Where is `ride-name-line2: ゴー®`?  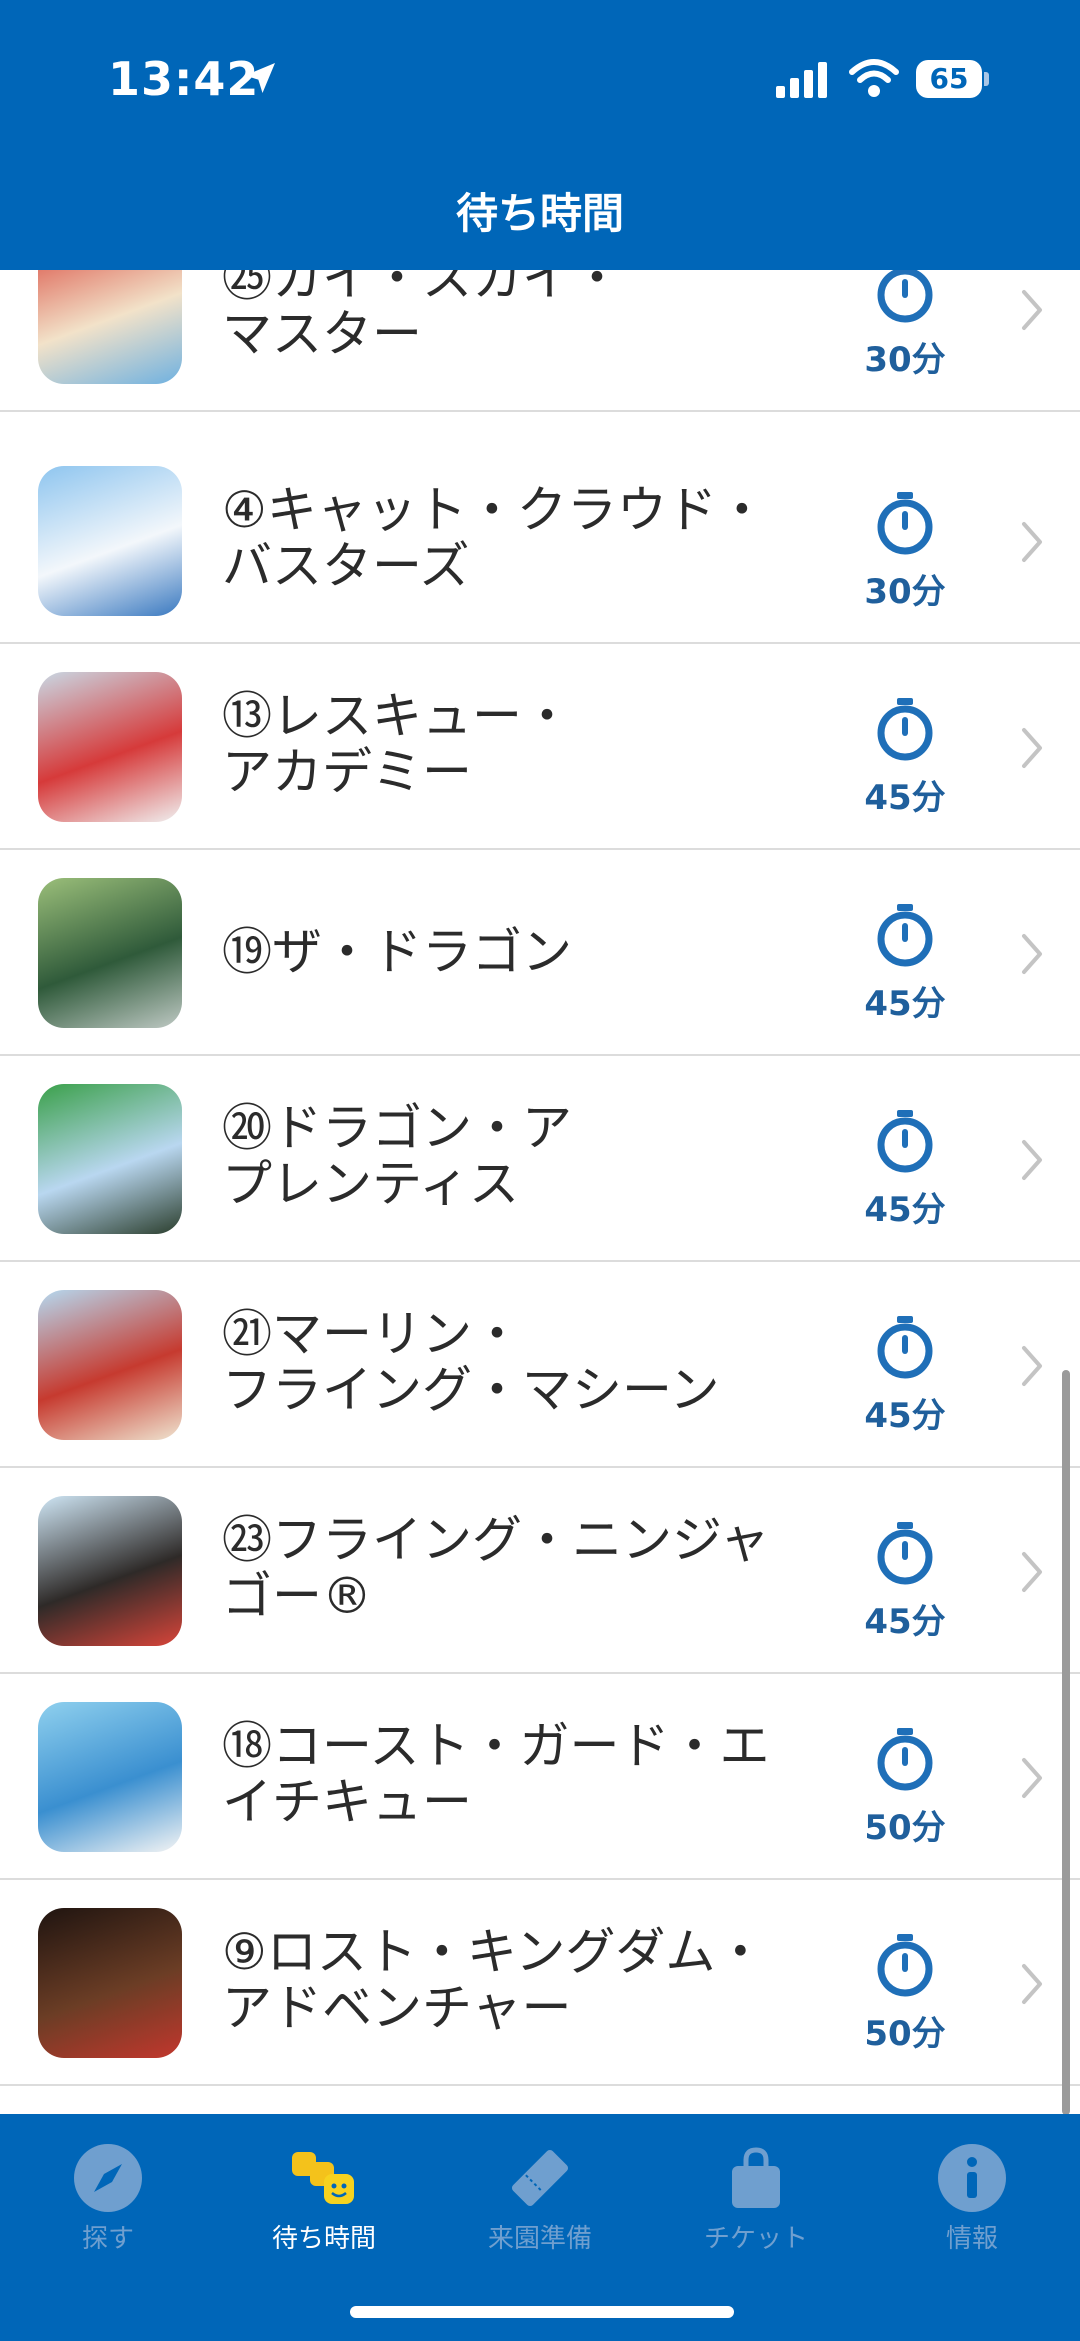 ride-name-line2: ゴー® is located at coordinates (297, 1596).